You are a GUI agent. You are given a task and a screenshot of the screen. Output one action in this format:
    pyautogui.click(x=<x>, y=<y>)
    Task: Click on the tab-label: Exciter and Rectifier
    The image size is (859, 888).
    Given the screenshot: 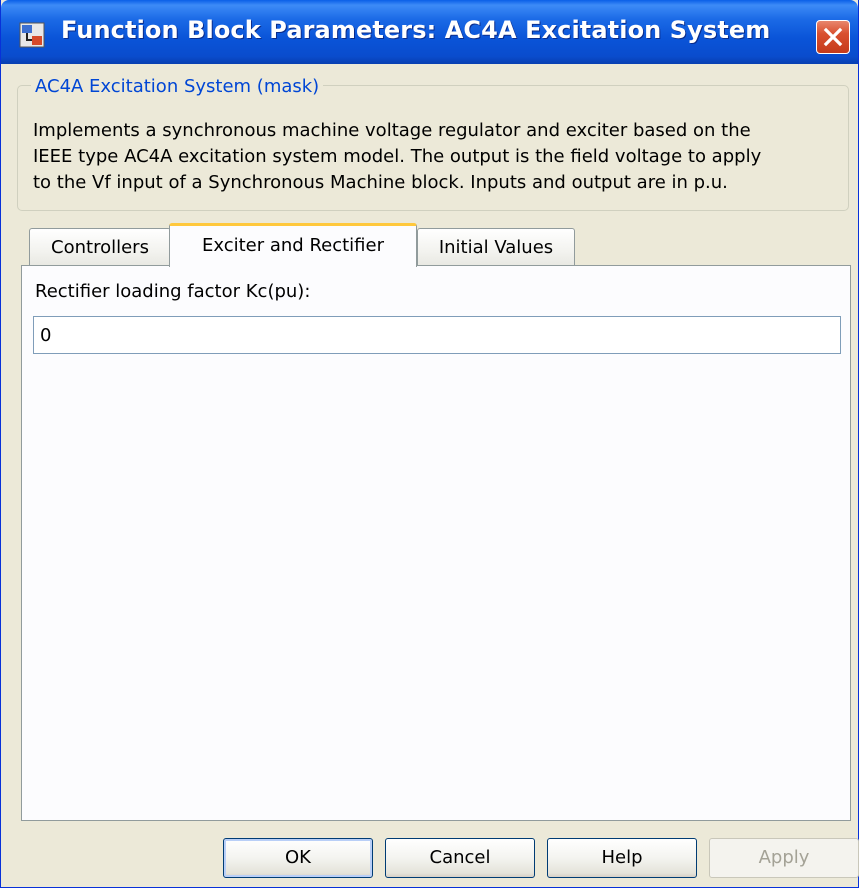 What is the action you would take?
    pyautogui.click(x=293, y=245)
    